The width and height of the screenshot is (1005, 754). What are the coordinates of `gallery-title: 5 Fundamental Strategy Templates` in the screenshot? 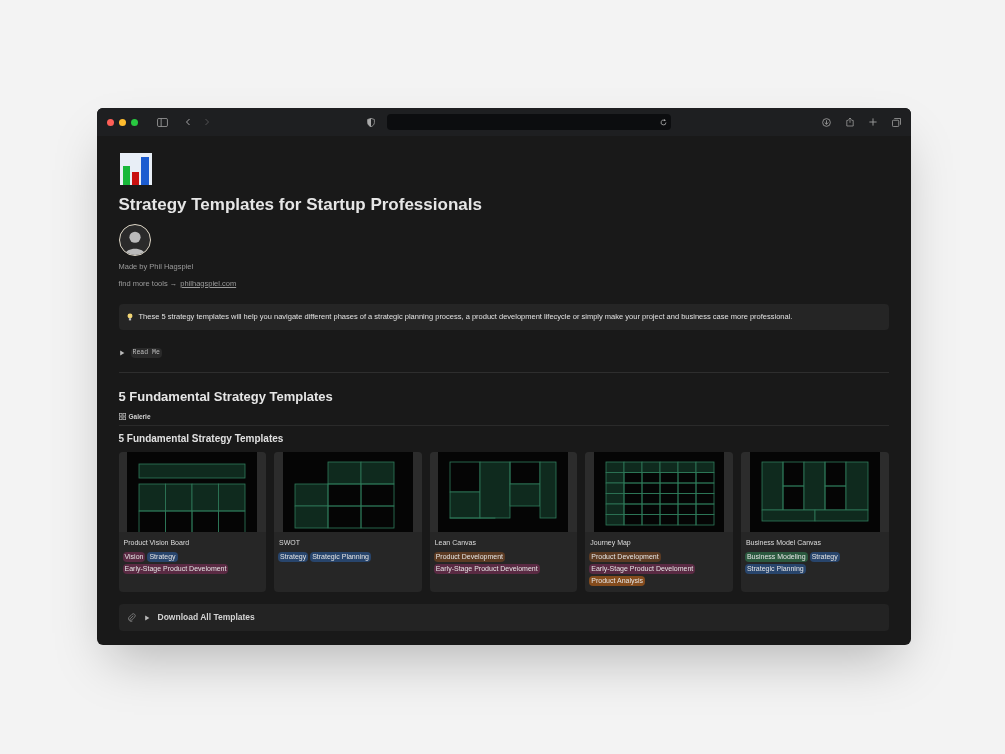 It's located at (201, 438).